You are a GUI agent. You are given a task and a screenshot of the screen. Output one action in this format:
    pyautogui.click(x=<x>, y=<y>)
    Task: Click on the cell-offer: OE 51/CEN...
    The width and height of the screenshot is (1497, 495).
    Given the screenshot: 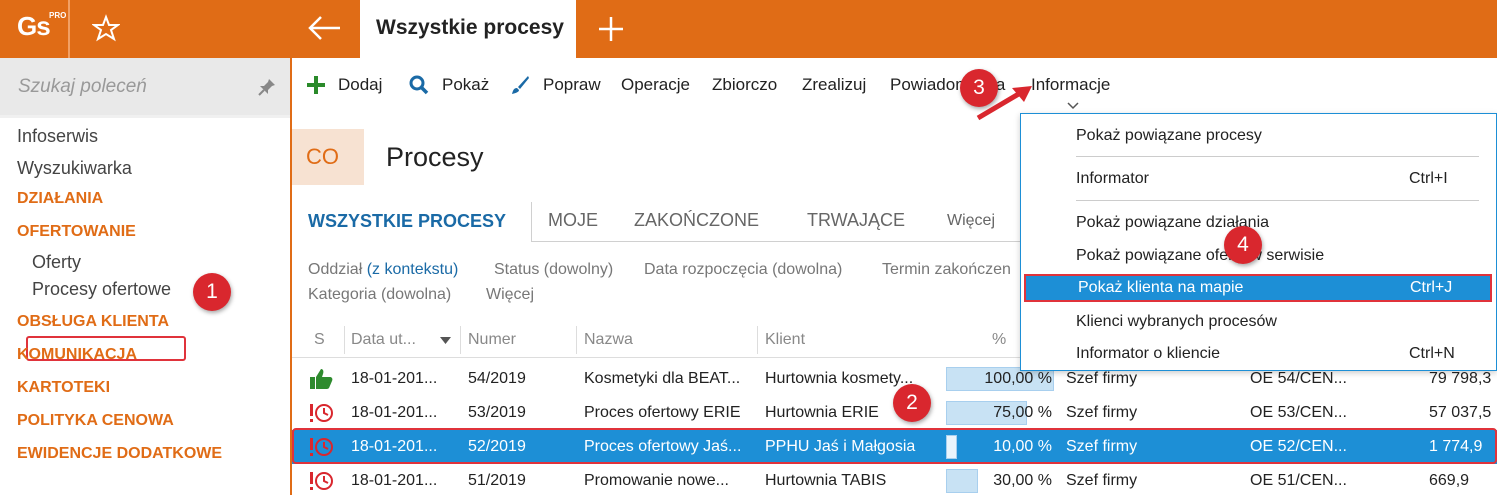 What is the action you would take?
    pyautogui.click(x=1298, y=480)
    